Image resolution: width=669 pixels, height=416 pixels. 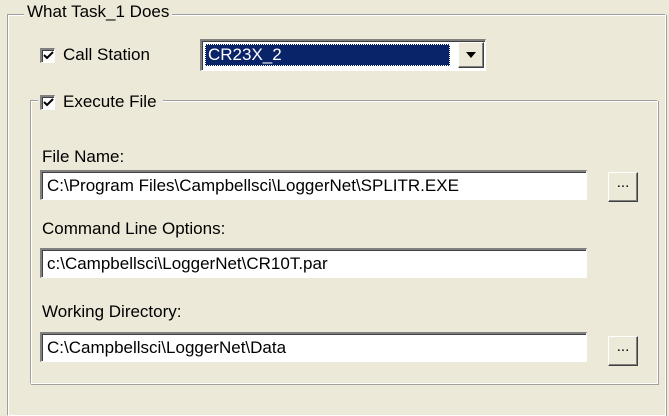 What do you see at coordinates (98, 12) in the screenshot?
I see `groupbox-title: What Task_1 Does` at bounding box center [98, 12].